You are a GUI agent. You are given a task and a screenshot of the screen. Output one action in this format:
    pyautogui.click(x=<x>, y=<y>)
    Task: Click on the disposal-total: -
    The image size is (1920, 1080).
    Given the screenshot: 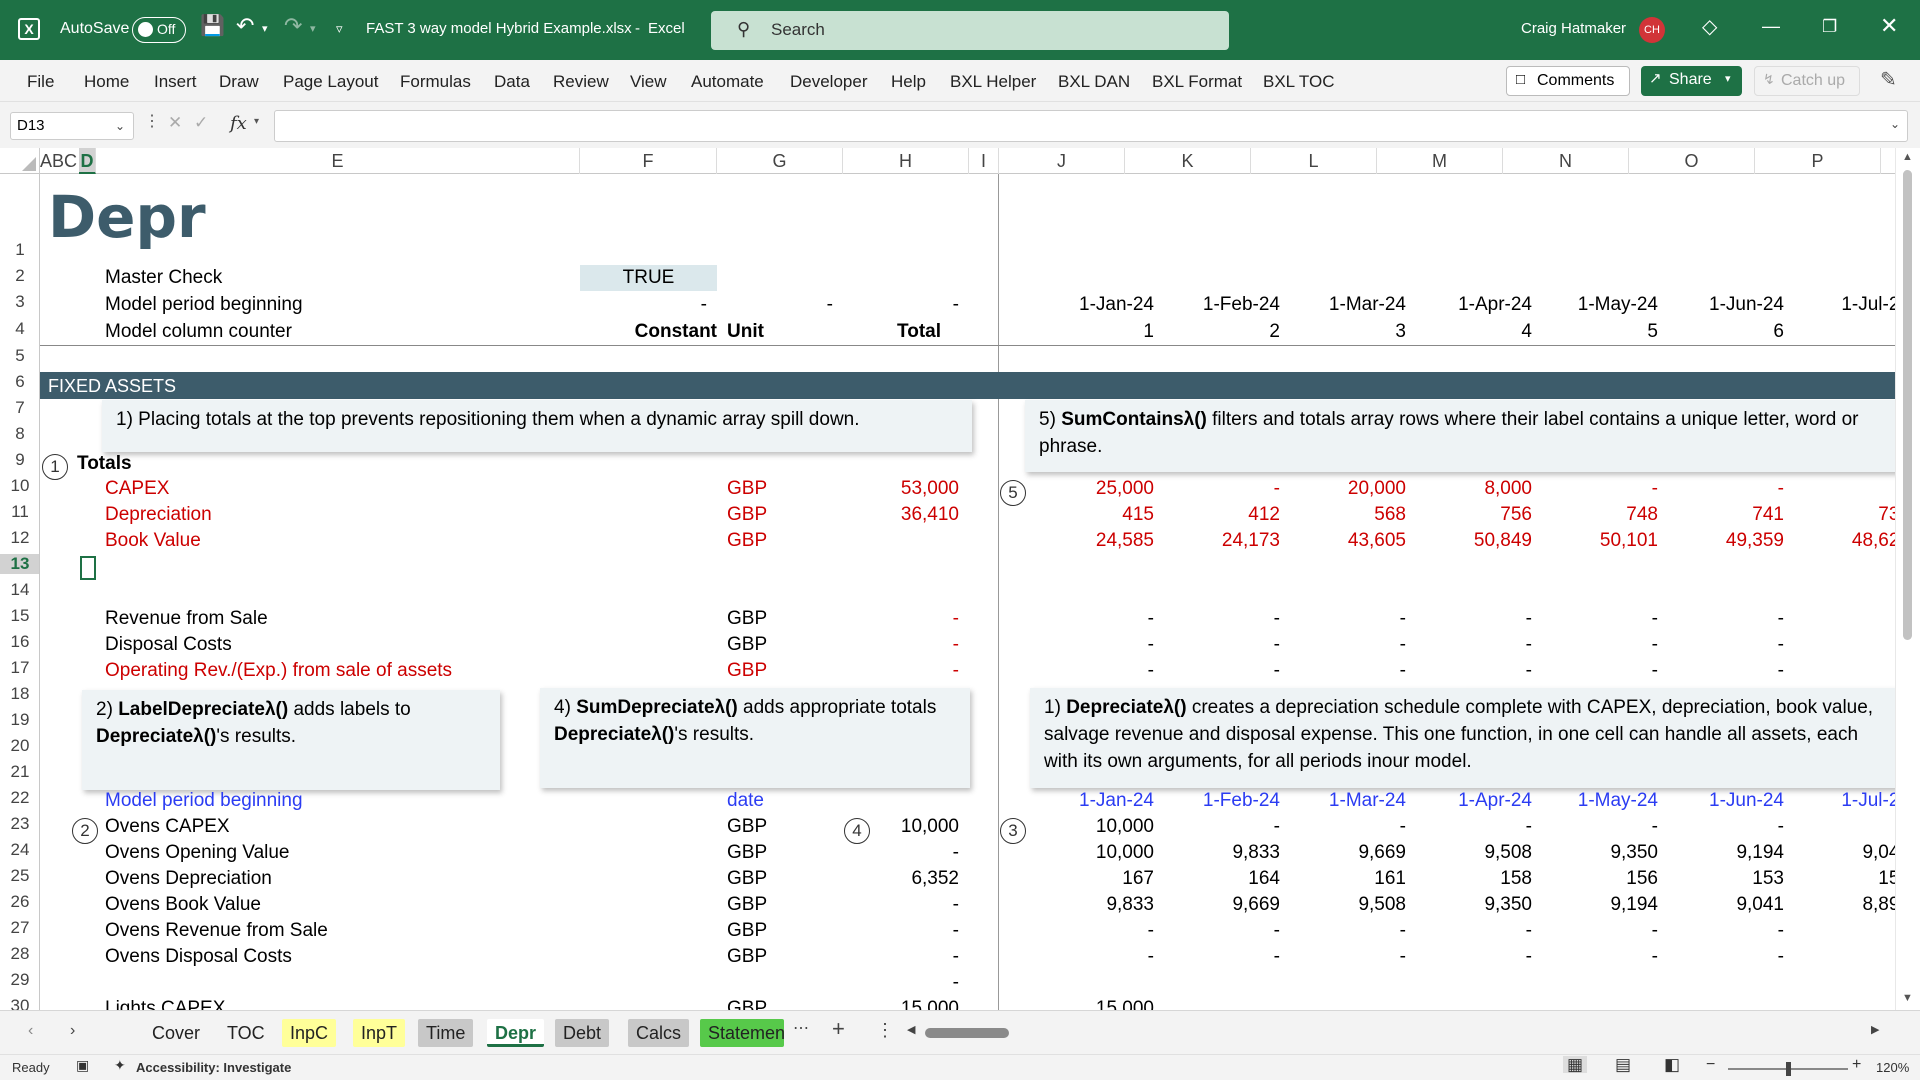 What is the action you would take?
    pyautogui.click(x=901, y=645)
    